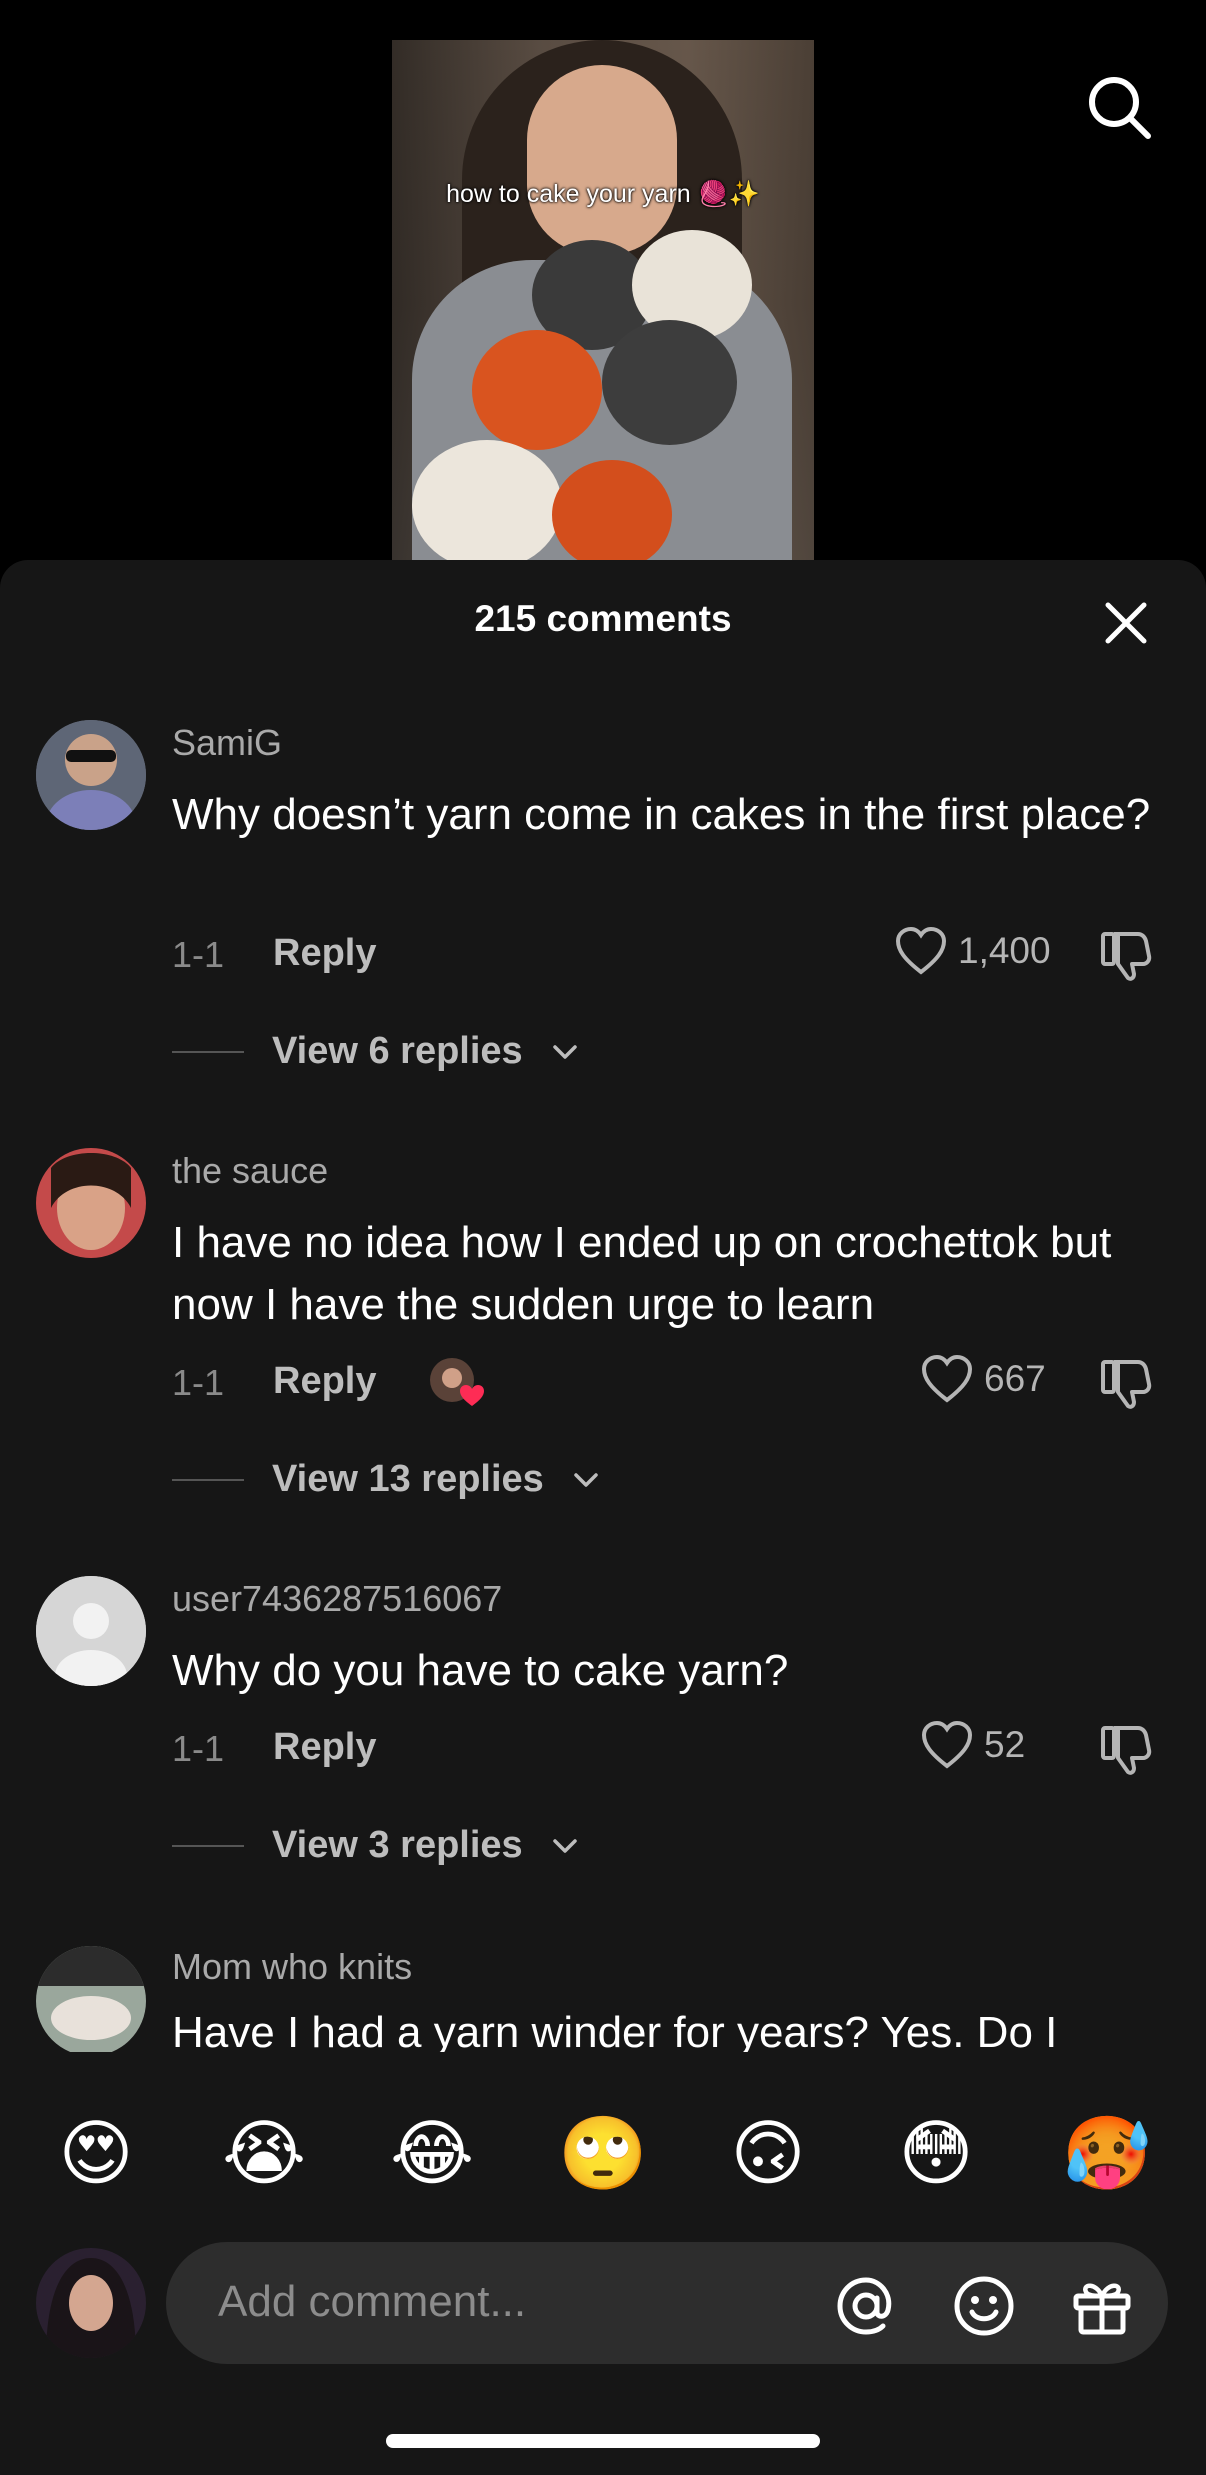 The height and width of the screenshot is (2475, 1206). I want to click on emoji-heart-eyes: 😍, so click(96, 2154).